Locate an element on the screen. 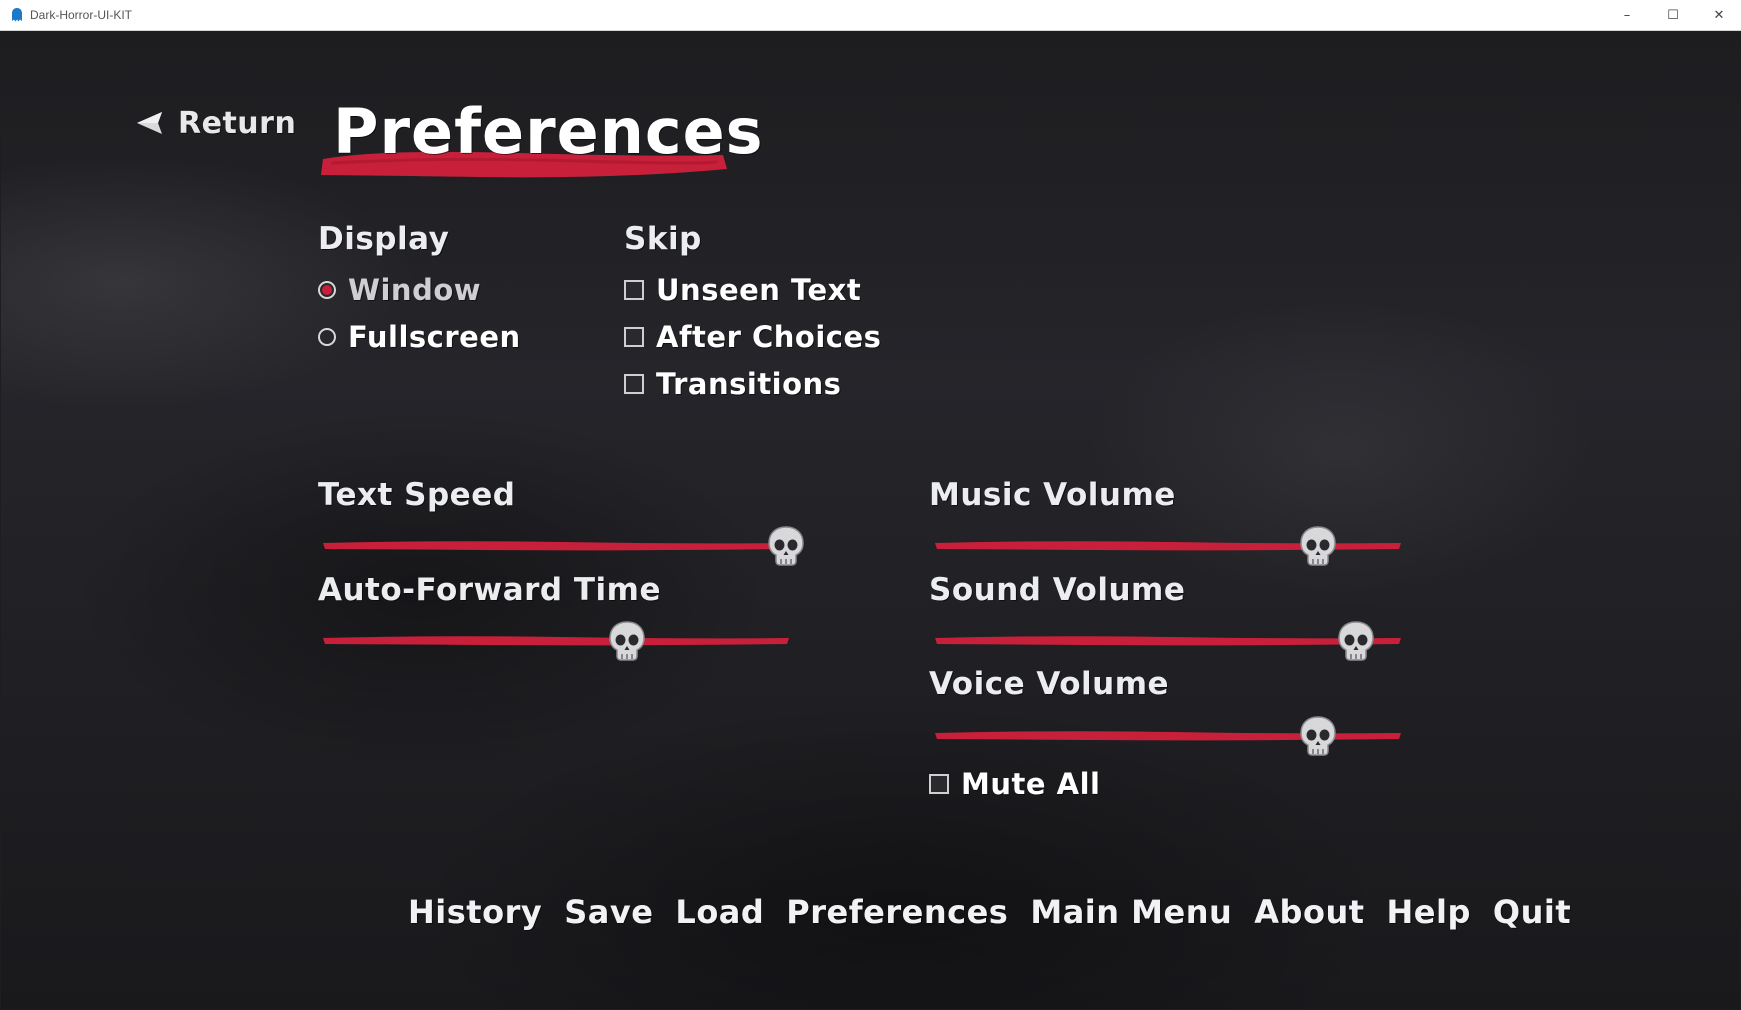 The height and width of the screenshot is (1010, 1741). radio-selected-icon is located at coordinates (327, 290).